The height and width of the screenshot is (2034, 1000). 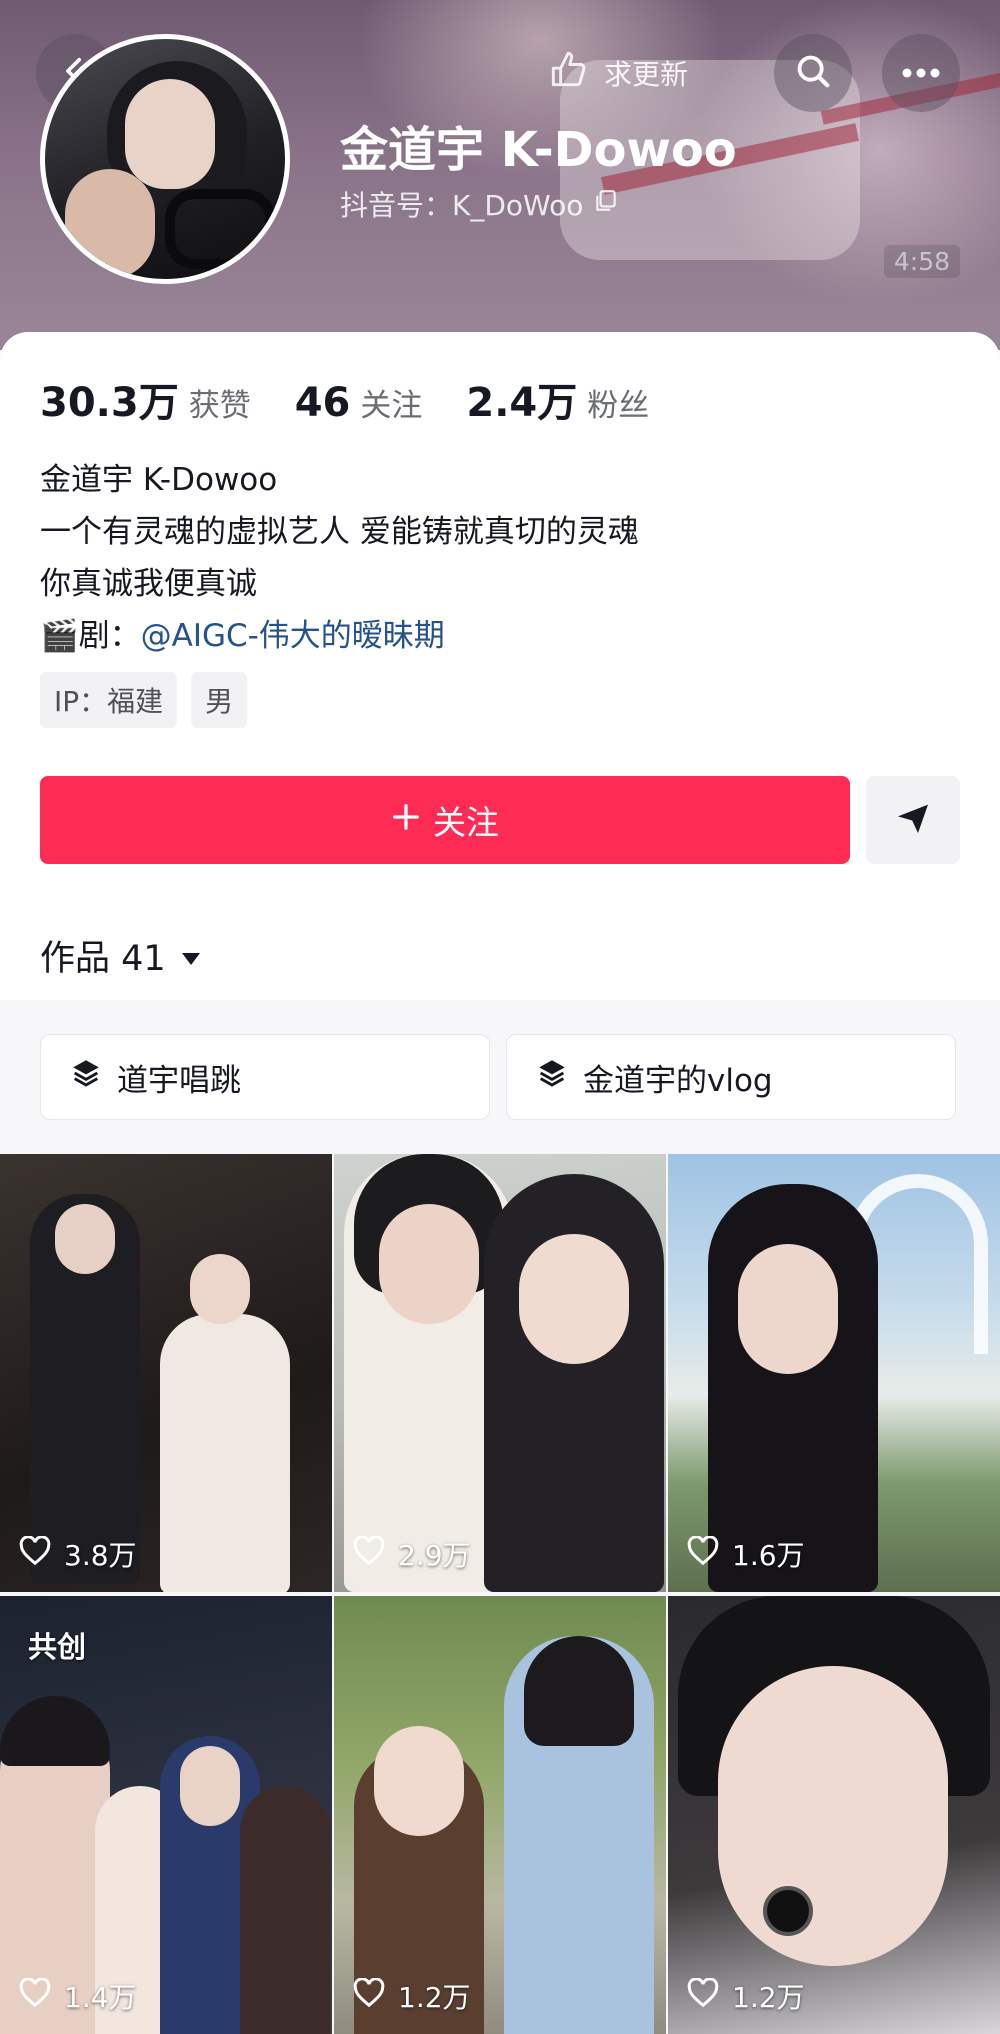 I want to click on request-update-label: 求更新, so click(x=646, y=74).